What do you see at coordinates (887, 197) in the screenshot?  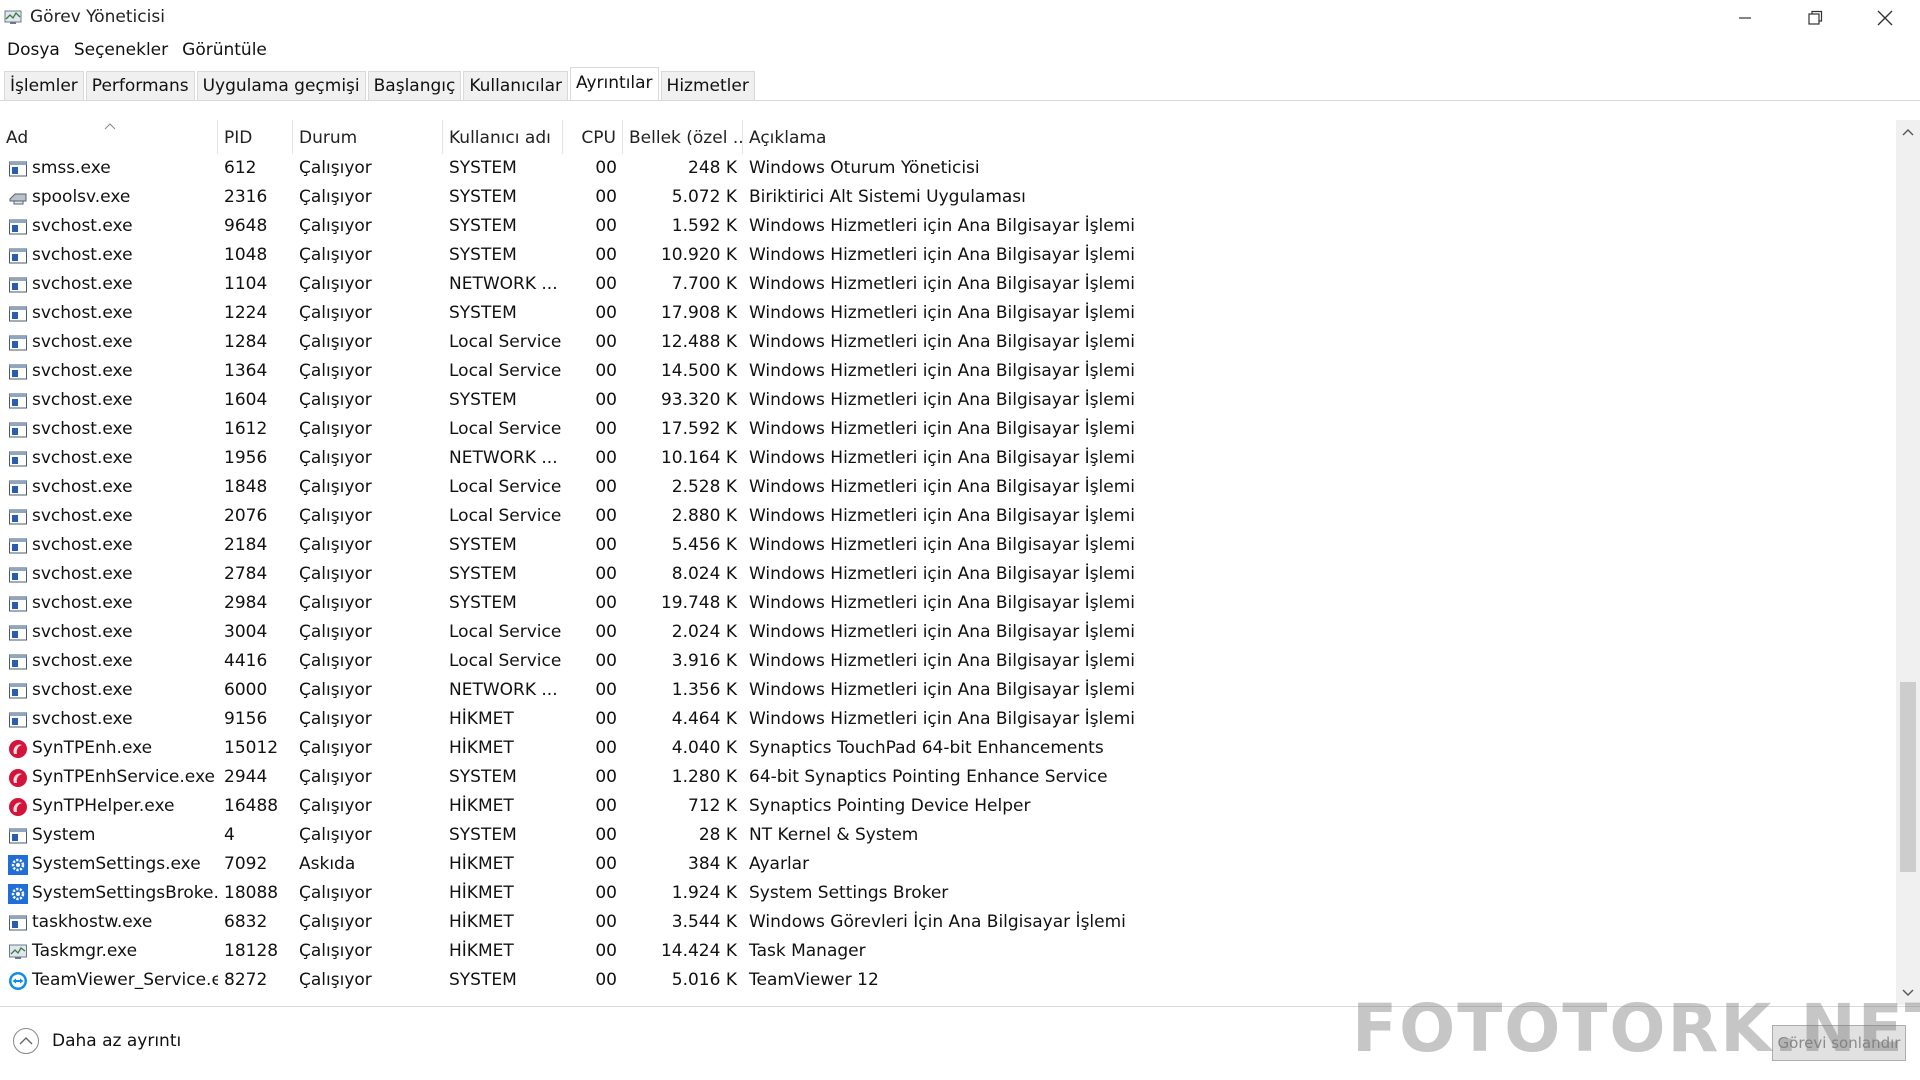 I see `cell-desc: Biriktirici Alt Sistemi Uygulaması` at bounding box center [887, 197].